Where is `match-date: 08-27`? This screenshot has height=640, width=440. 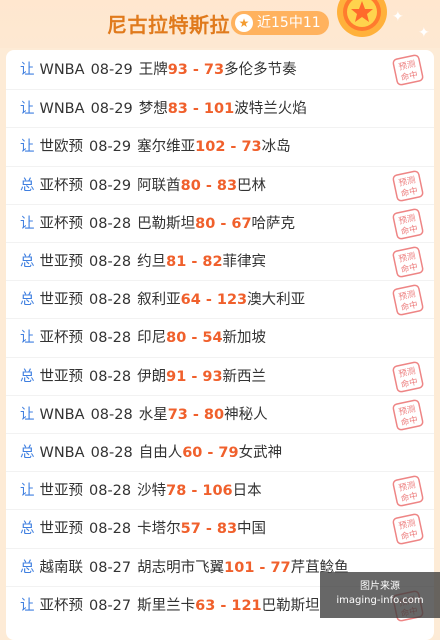 match-date: 08-27 is located at coordinates (110, 605).